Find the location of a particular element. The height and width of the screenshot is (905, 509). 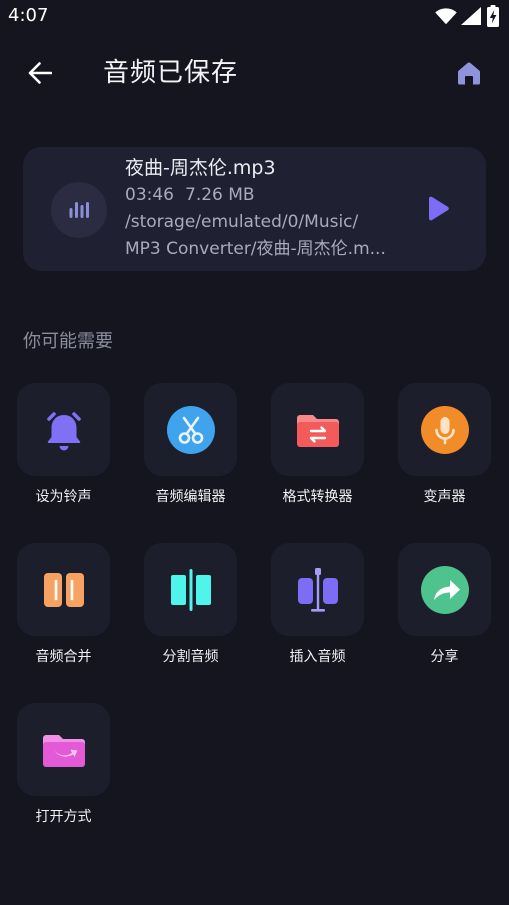

play-button is located at coordinates (438, 209).